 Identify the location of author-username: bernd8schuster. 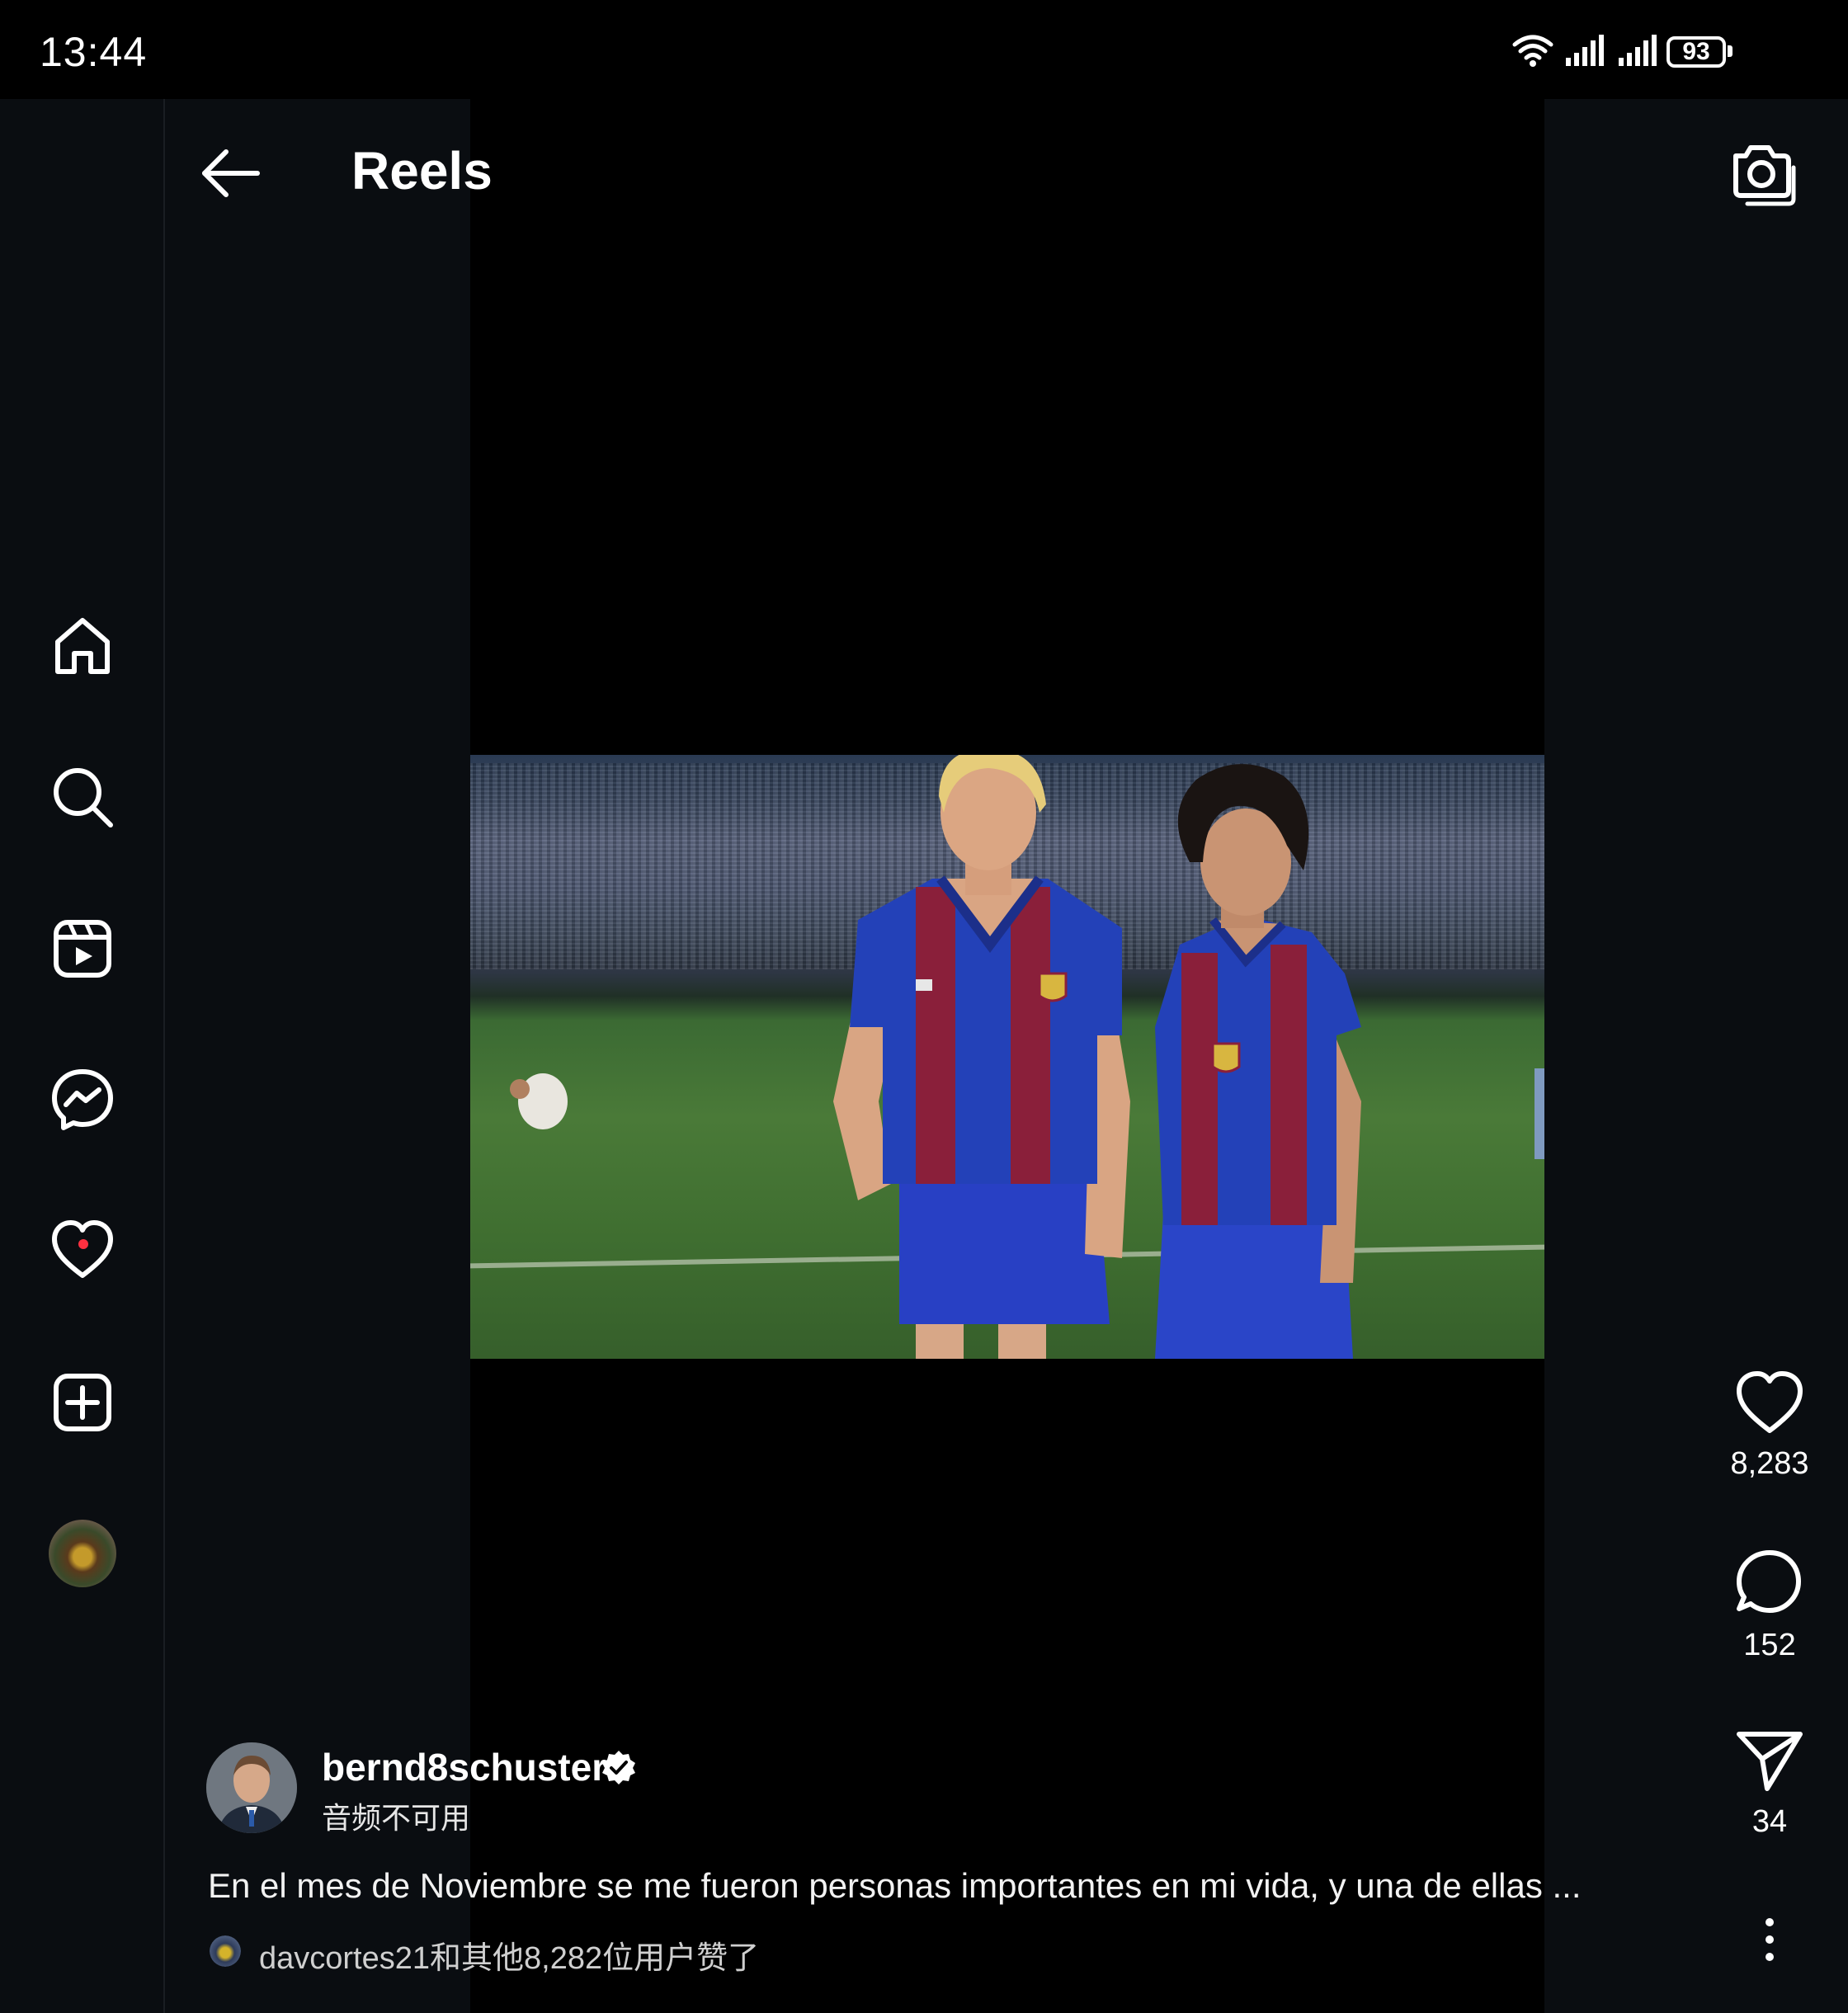
(464, 1767).